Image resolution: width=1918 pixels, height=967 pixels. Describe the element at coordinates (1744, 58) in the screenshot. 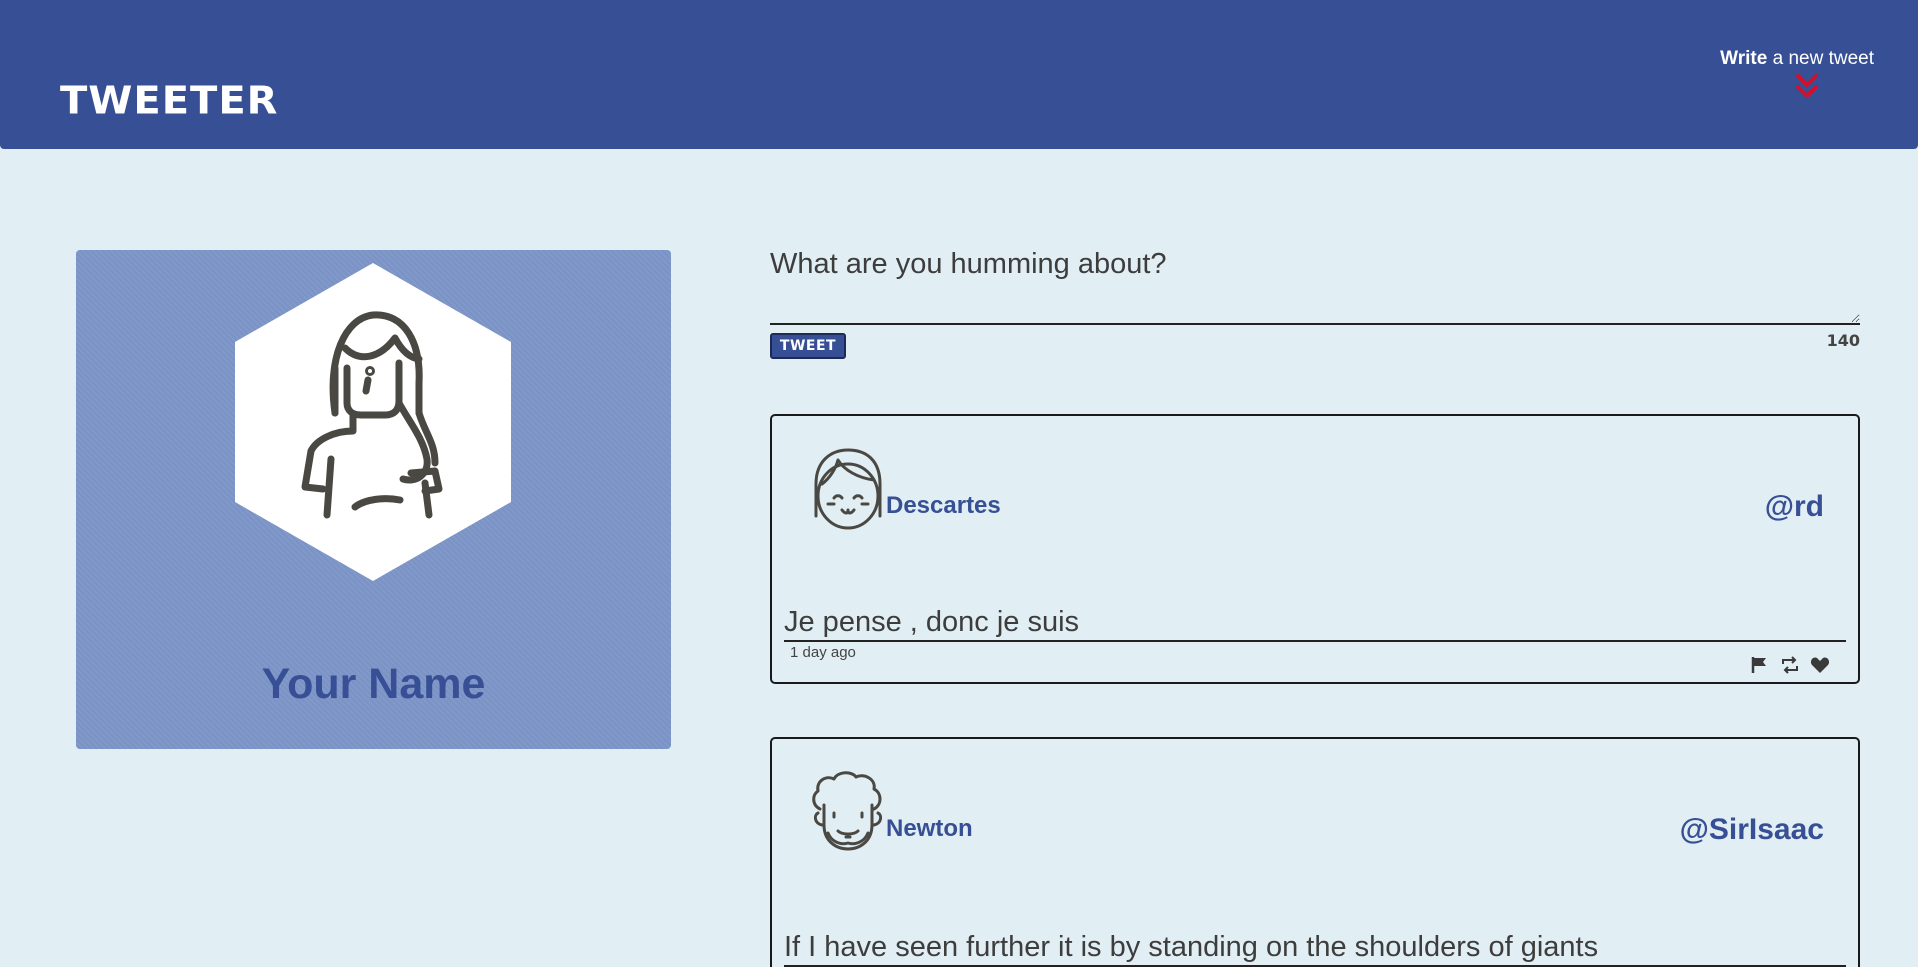

I see `write-label: Write` at that location.